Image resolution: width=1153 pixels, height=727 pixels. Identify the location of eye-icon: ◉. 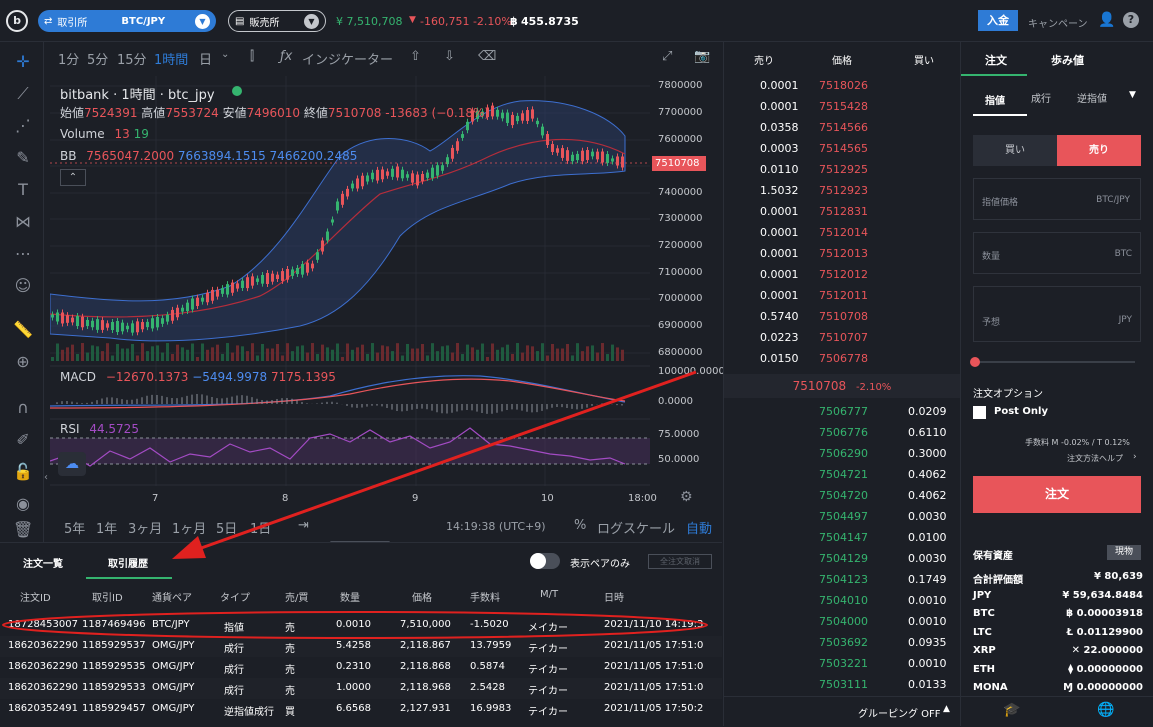
(23, 504).